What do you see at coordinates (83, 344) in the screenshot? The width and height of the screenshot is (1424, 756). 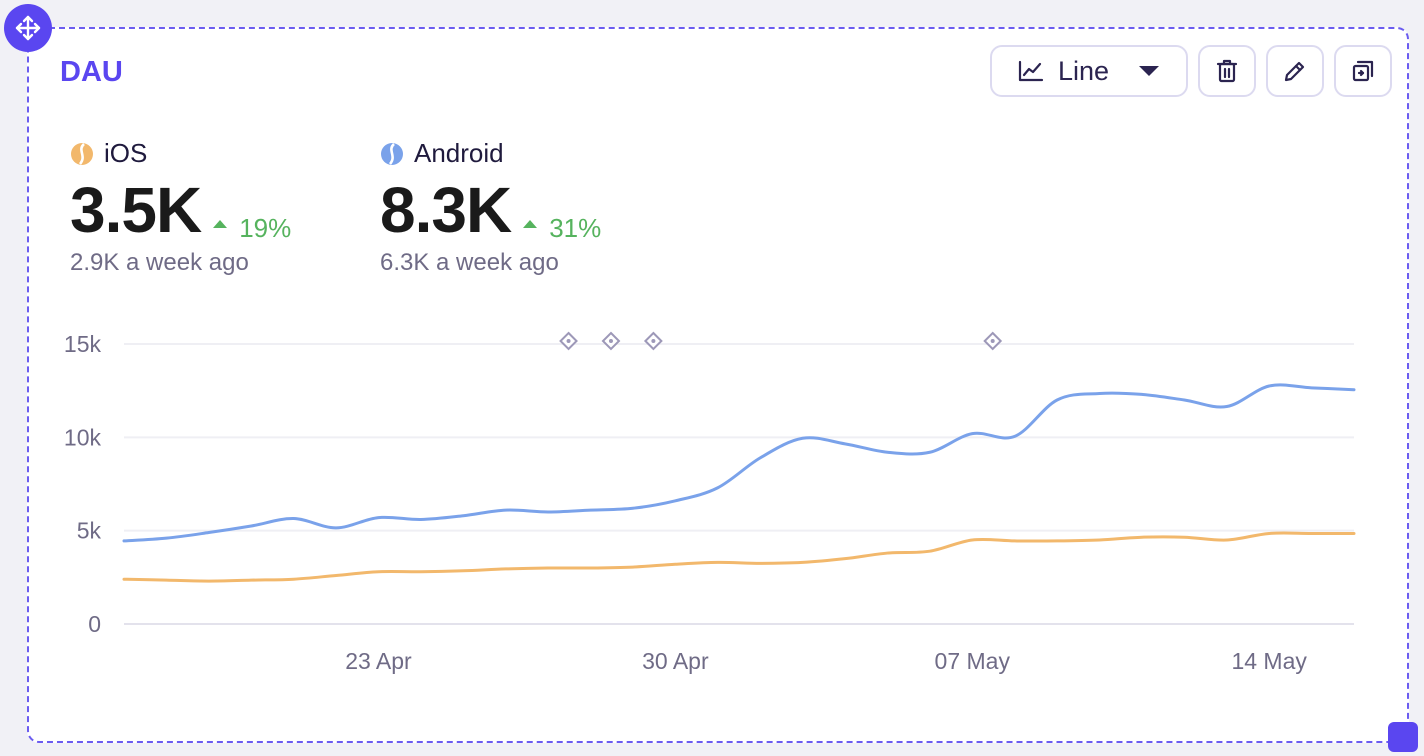 I see `y-tick-label: 15k` at bounding box center [83, 344].